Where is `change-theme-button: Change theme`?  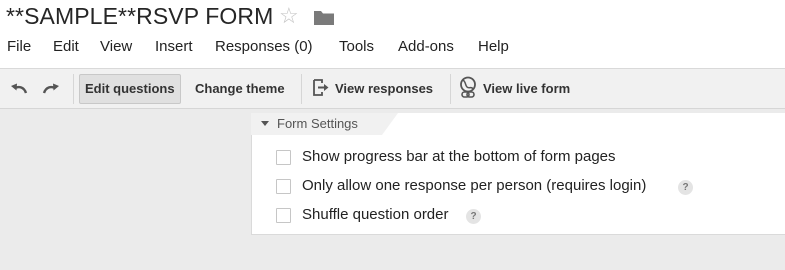 change-theme-button: Change theme is located at coordinates (240, 89).